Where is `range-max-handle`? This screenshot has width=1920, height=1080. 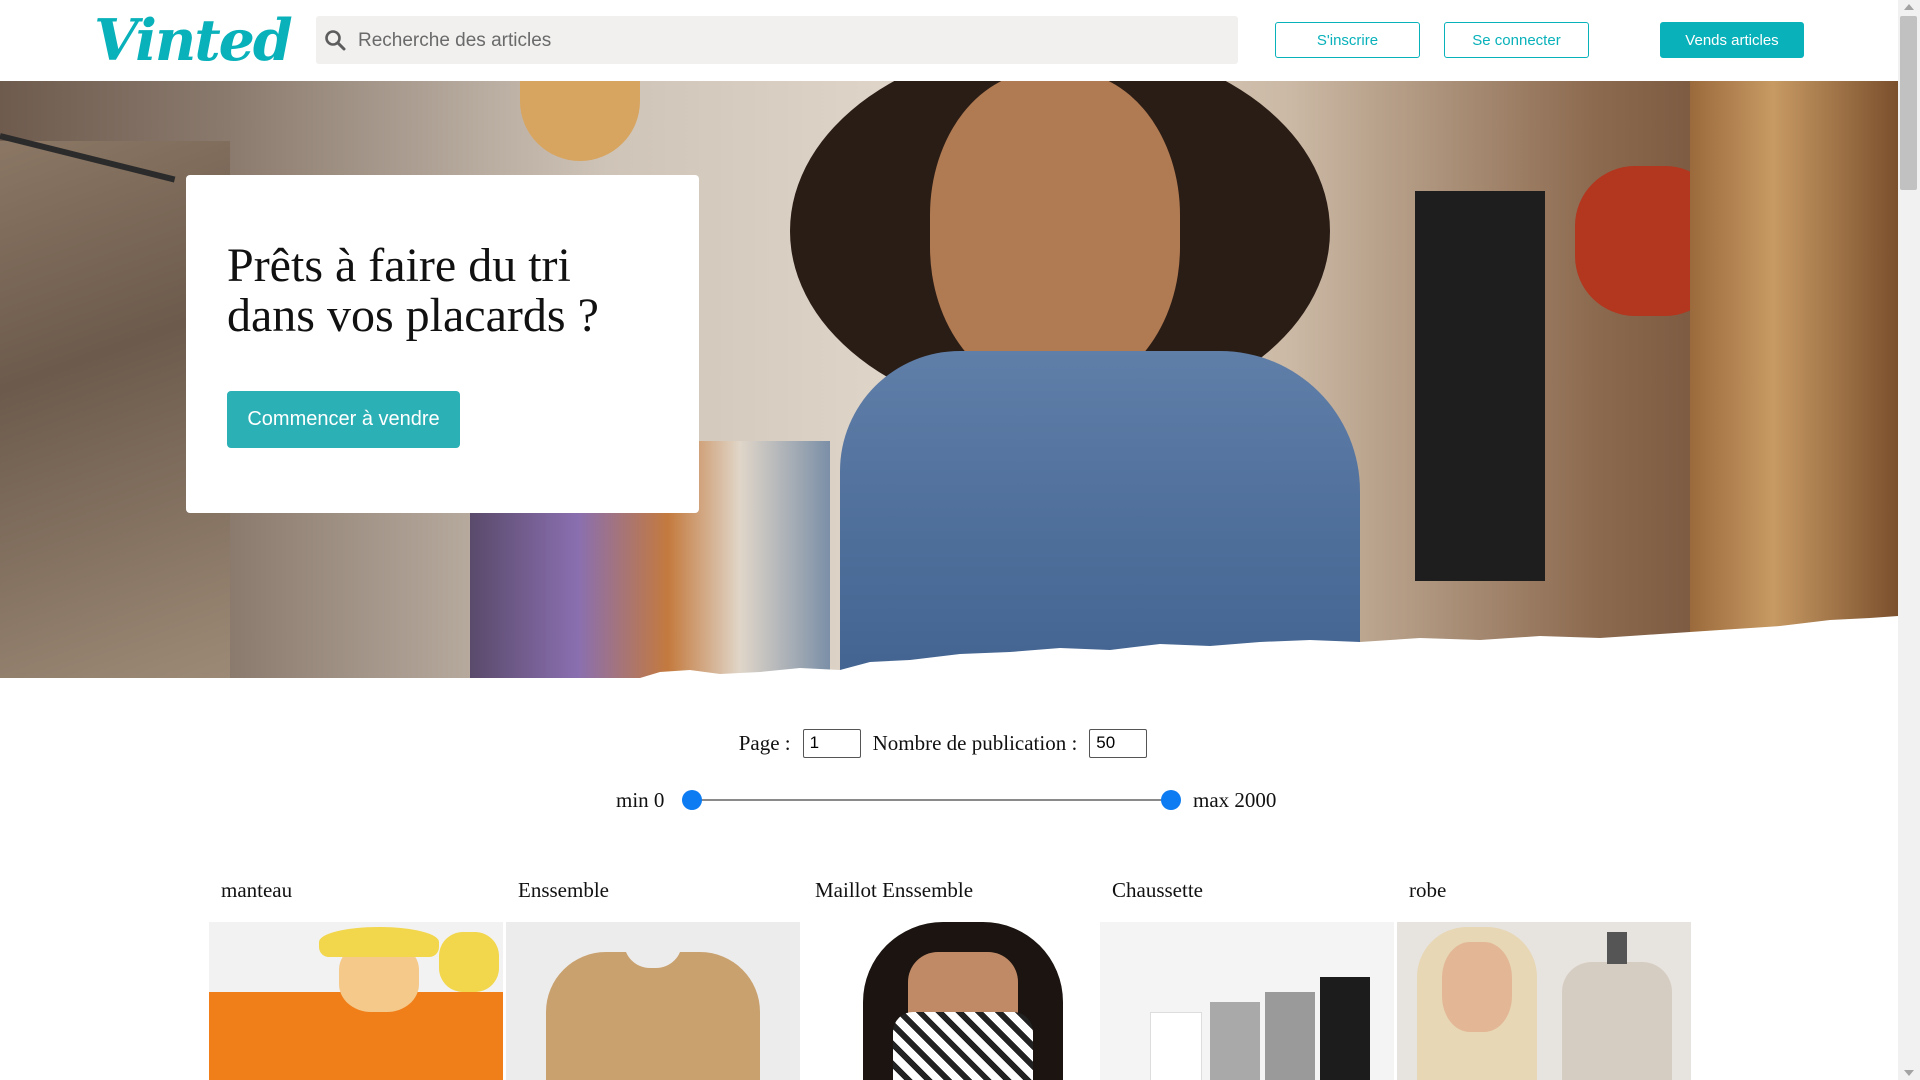 range-max-handle is located at coordinates (1171, 800).